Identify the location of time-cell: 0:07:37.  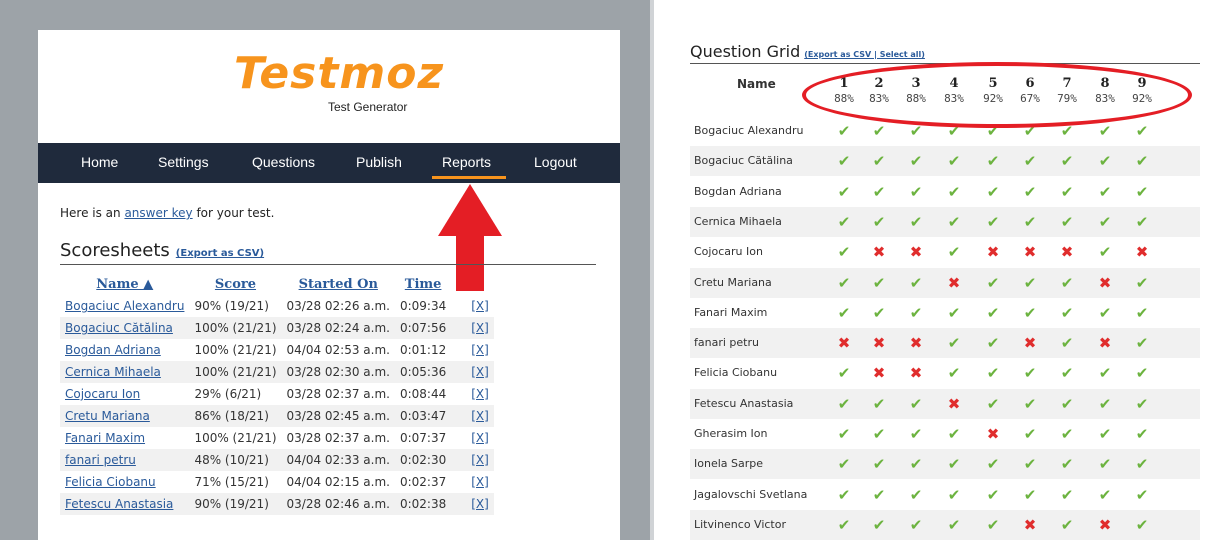
(423, 438).